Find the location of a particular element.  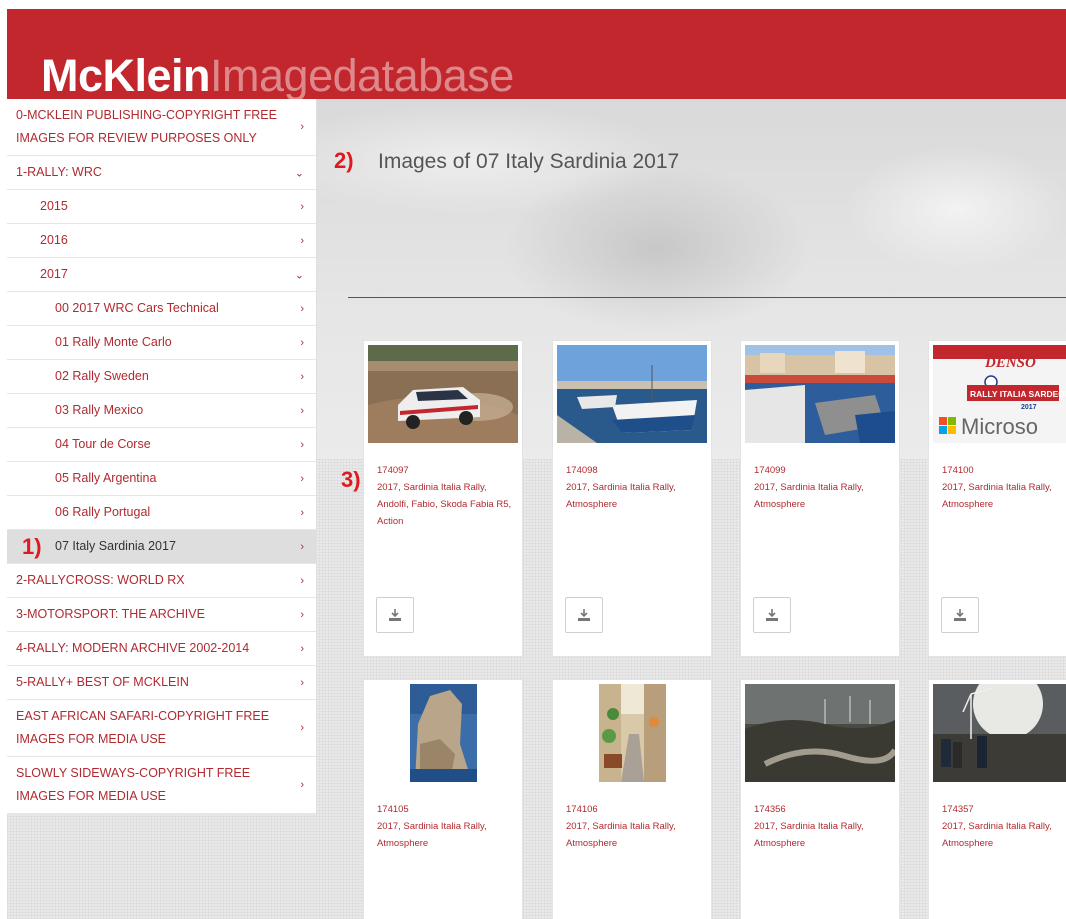

sidebar-item-rallycross: 2-RALLYCROSS: WORLD RX › is located at coordinates (161, 581).